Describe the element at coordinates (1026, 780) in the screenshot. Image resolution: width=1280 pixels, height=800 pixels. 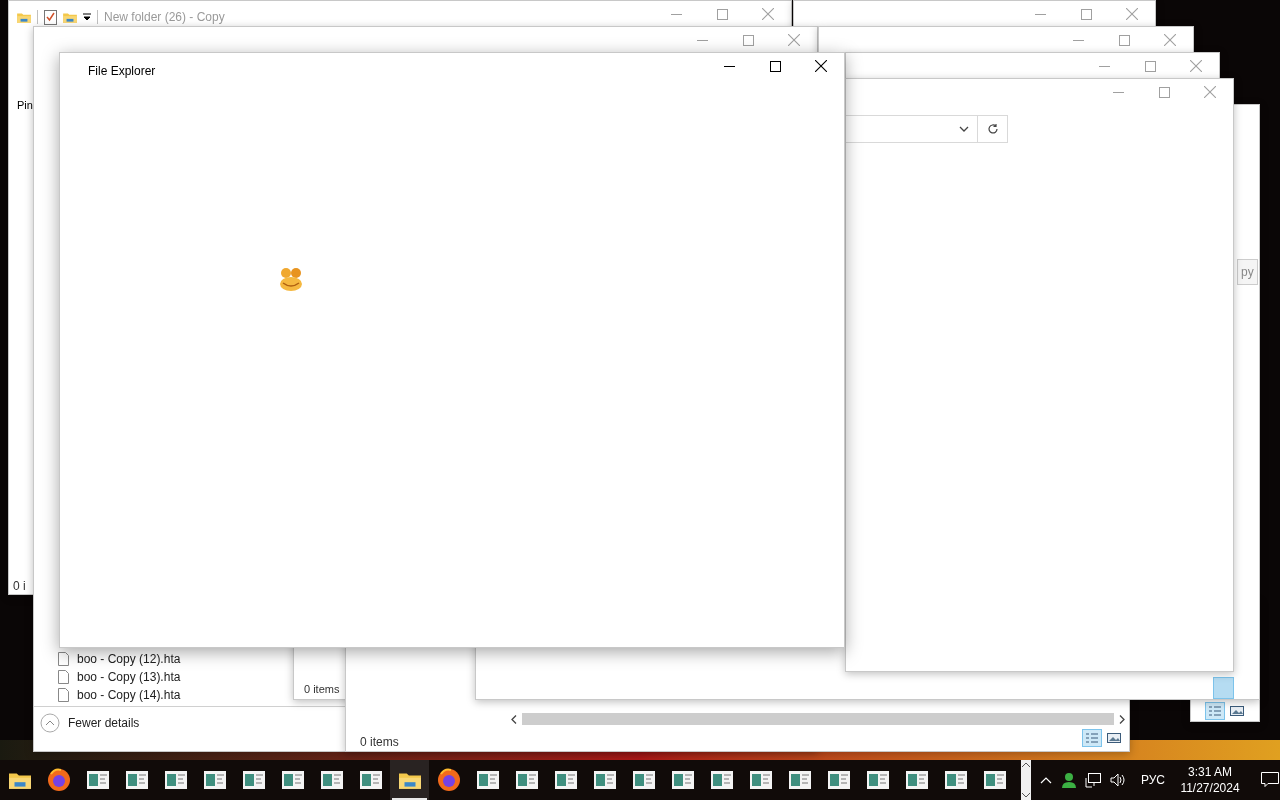
I see `taskbar-scroller` at that location.